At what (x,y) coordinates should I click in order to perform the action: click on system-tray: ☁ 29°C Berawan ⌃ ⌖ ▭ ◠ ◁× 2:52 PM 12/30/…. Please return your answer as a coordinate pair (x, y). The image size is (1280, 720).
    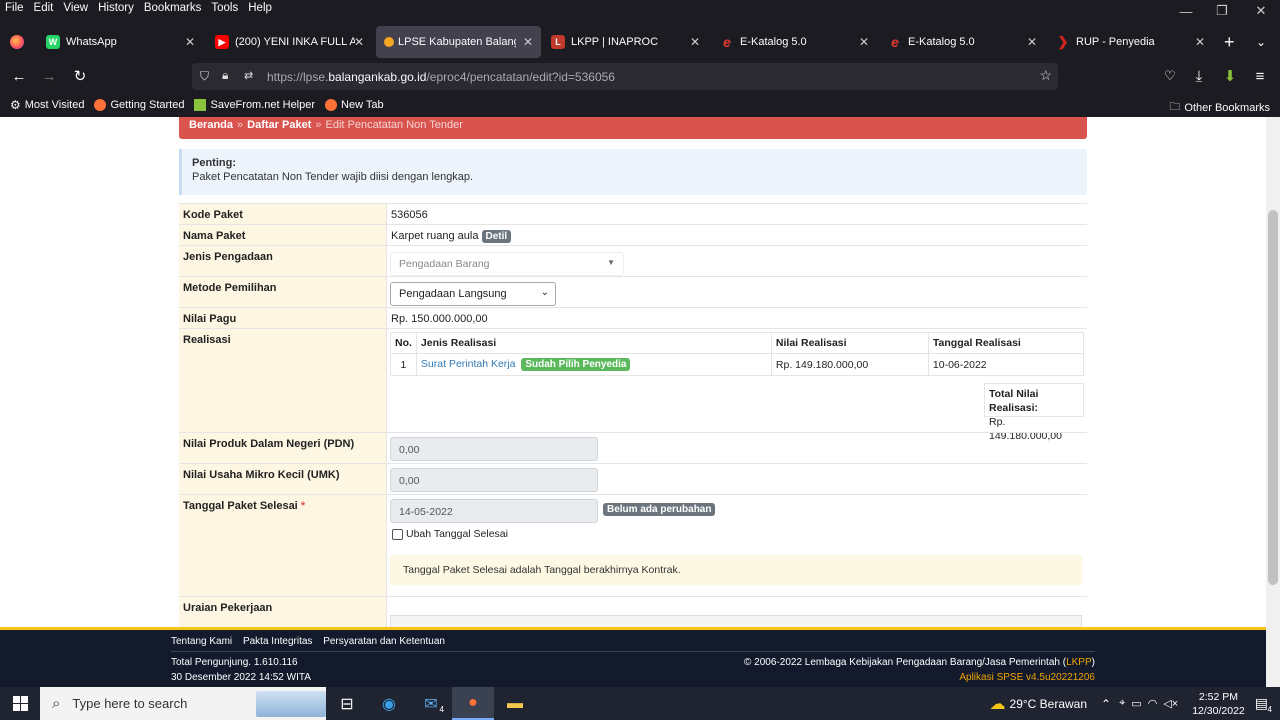
    Looking at the image, I should click on (1135, 703).